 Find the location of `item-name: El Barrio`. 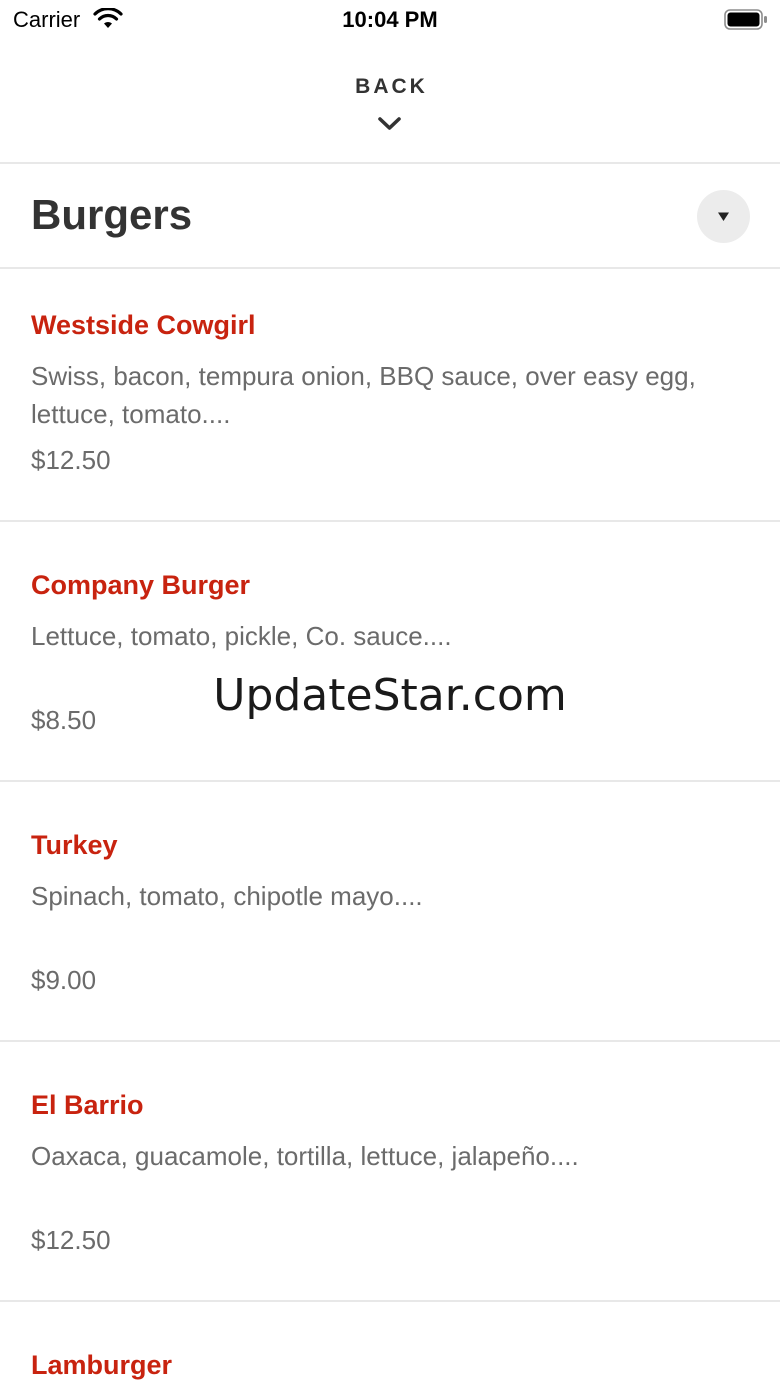

item-name: El Barrio is located at coordinates (87, 1105).